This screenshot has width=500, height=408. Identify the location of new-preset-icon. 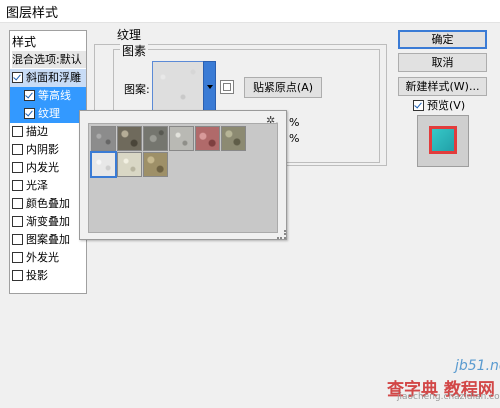
(227, 87).